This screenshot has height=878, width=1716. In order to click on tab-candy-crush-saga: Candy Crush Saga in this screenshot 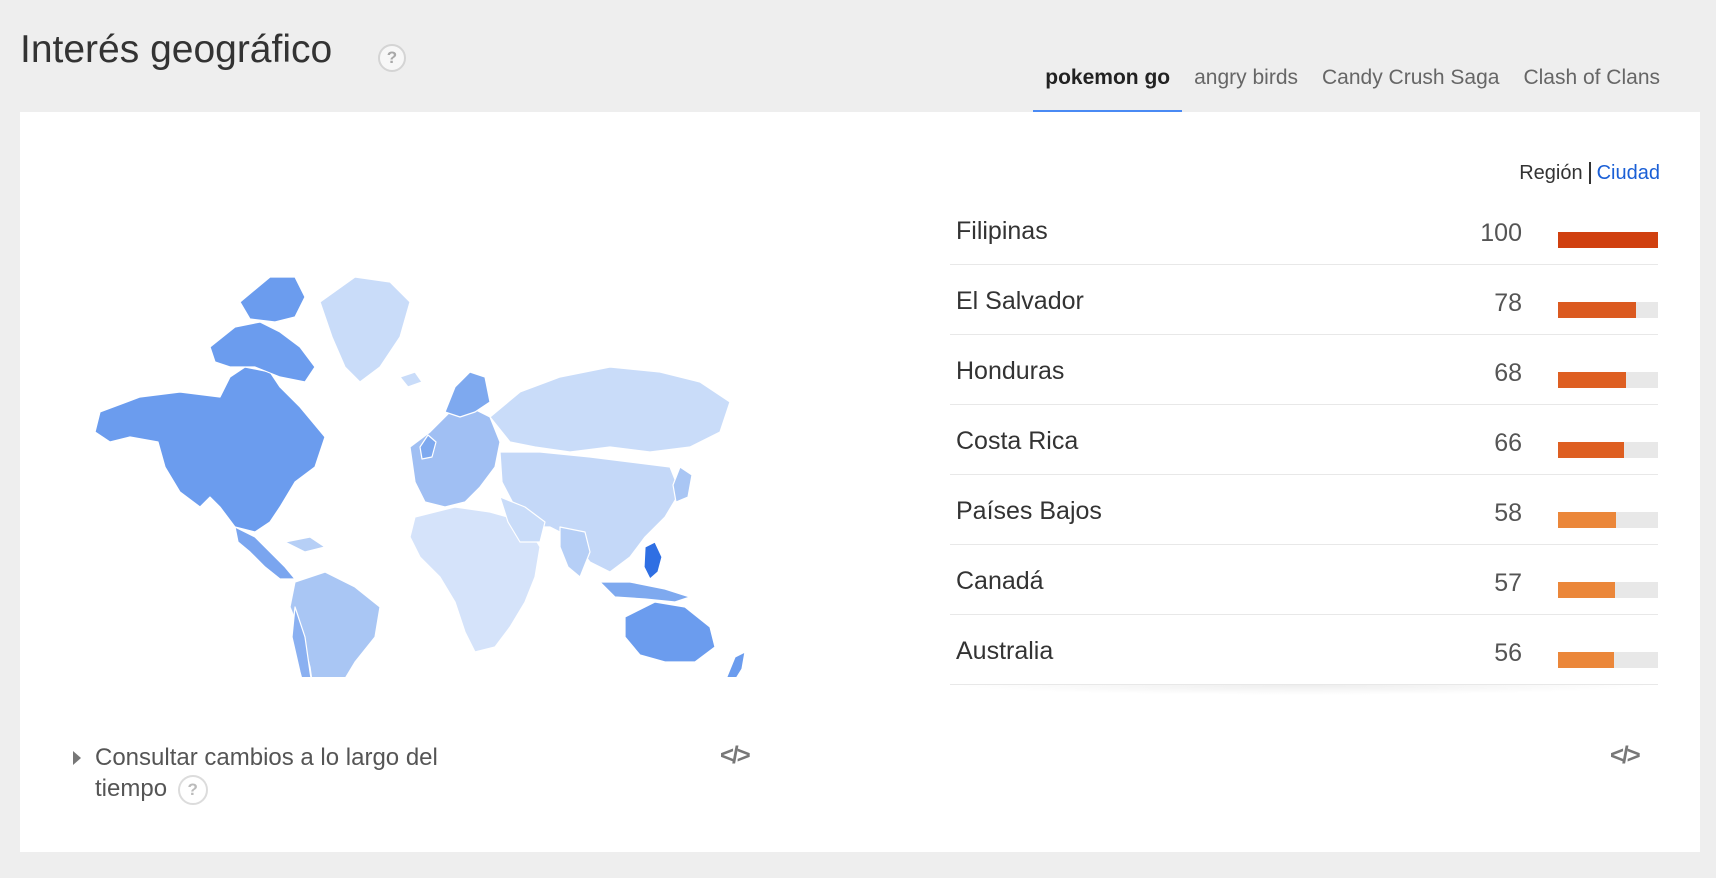, I will do `click(1410, 87)`.